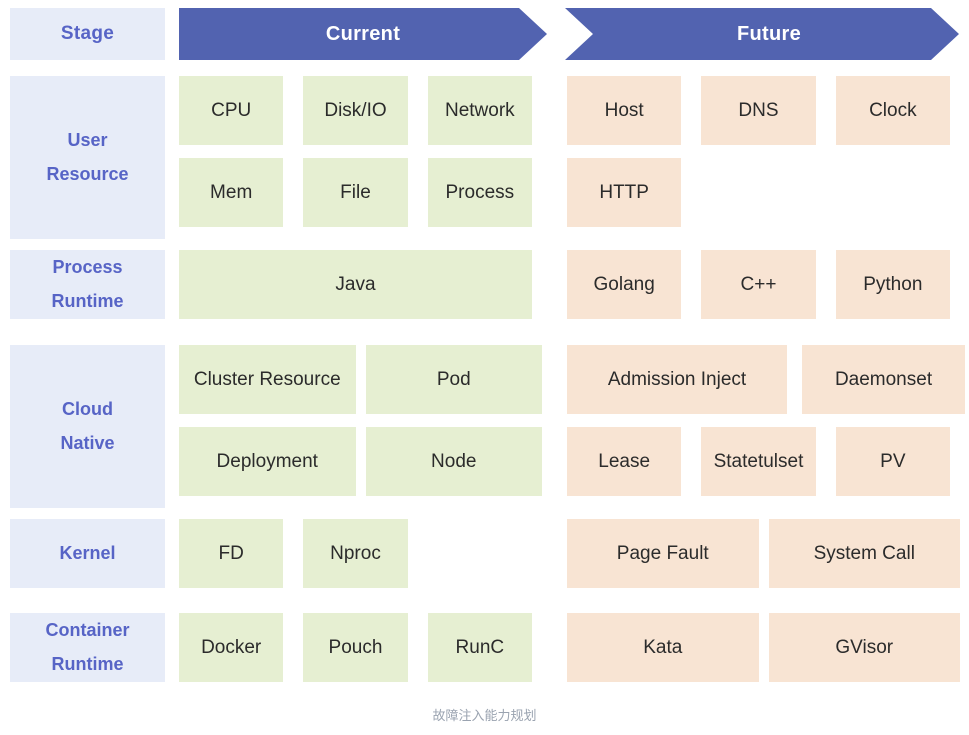 This screenshot has height=735, width=969. What do you see at coordinates (624, 110) in the screenshot?
I see `capability-cell: Host` at bounding box center [624, 110].